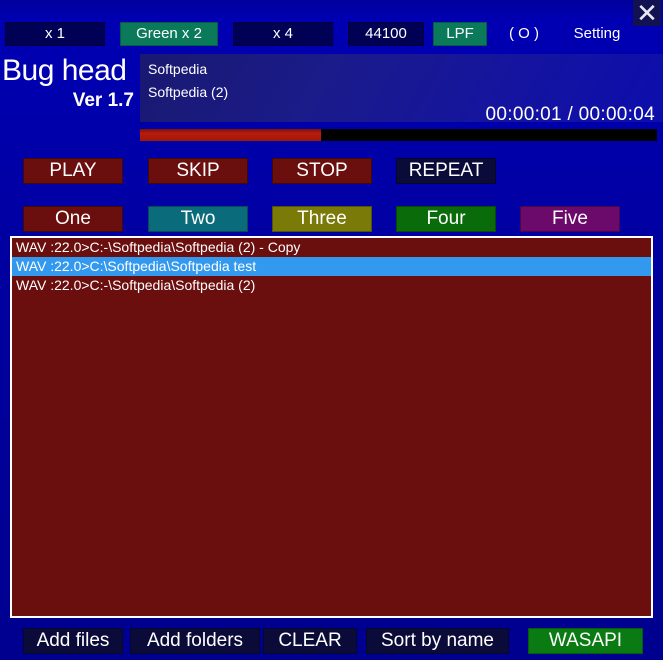  Describe the element at coordinates (331, 285) in the screenshot. I see `playlist-row: WAV :22.0>C:-\Softpedia\Softpedia (2)` at that location.